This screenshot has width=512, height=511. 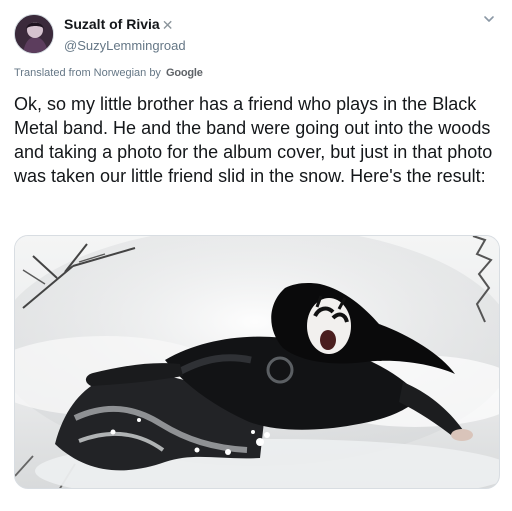 I want to click on avatar-icon, so click(x=34, y=34).